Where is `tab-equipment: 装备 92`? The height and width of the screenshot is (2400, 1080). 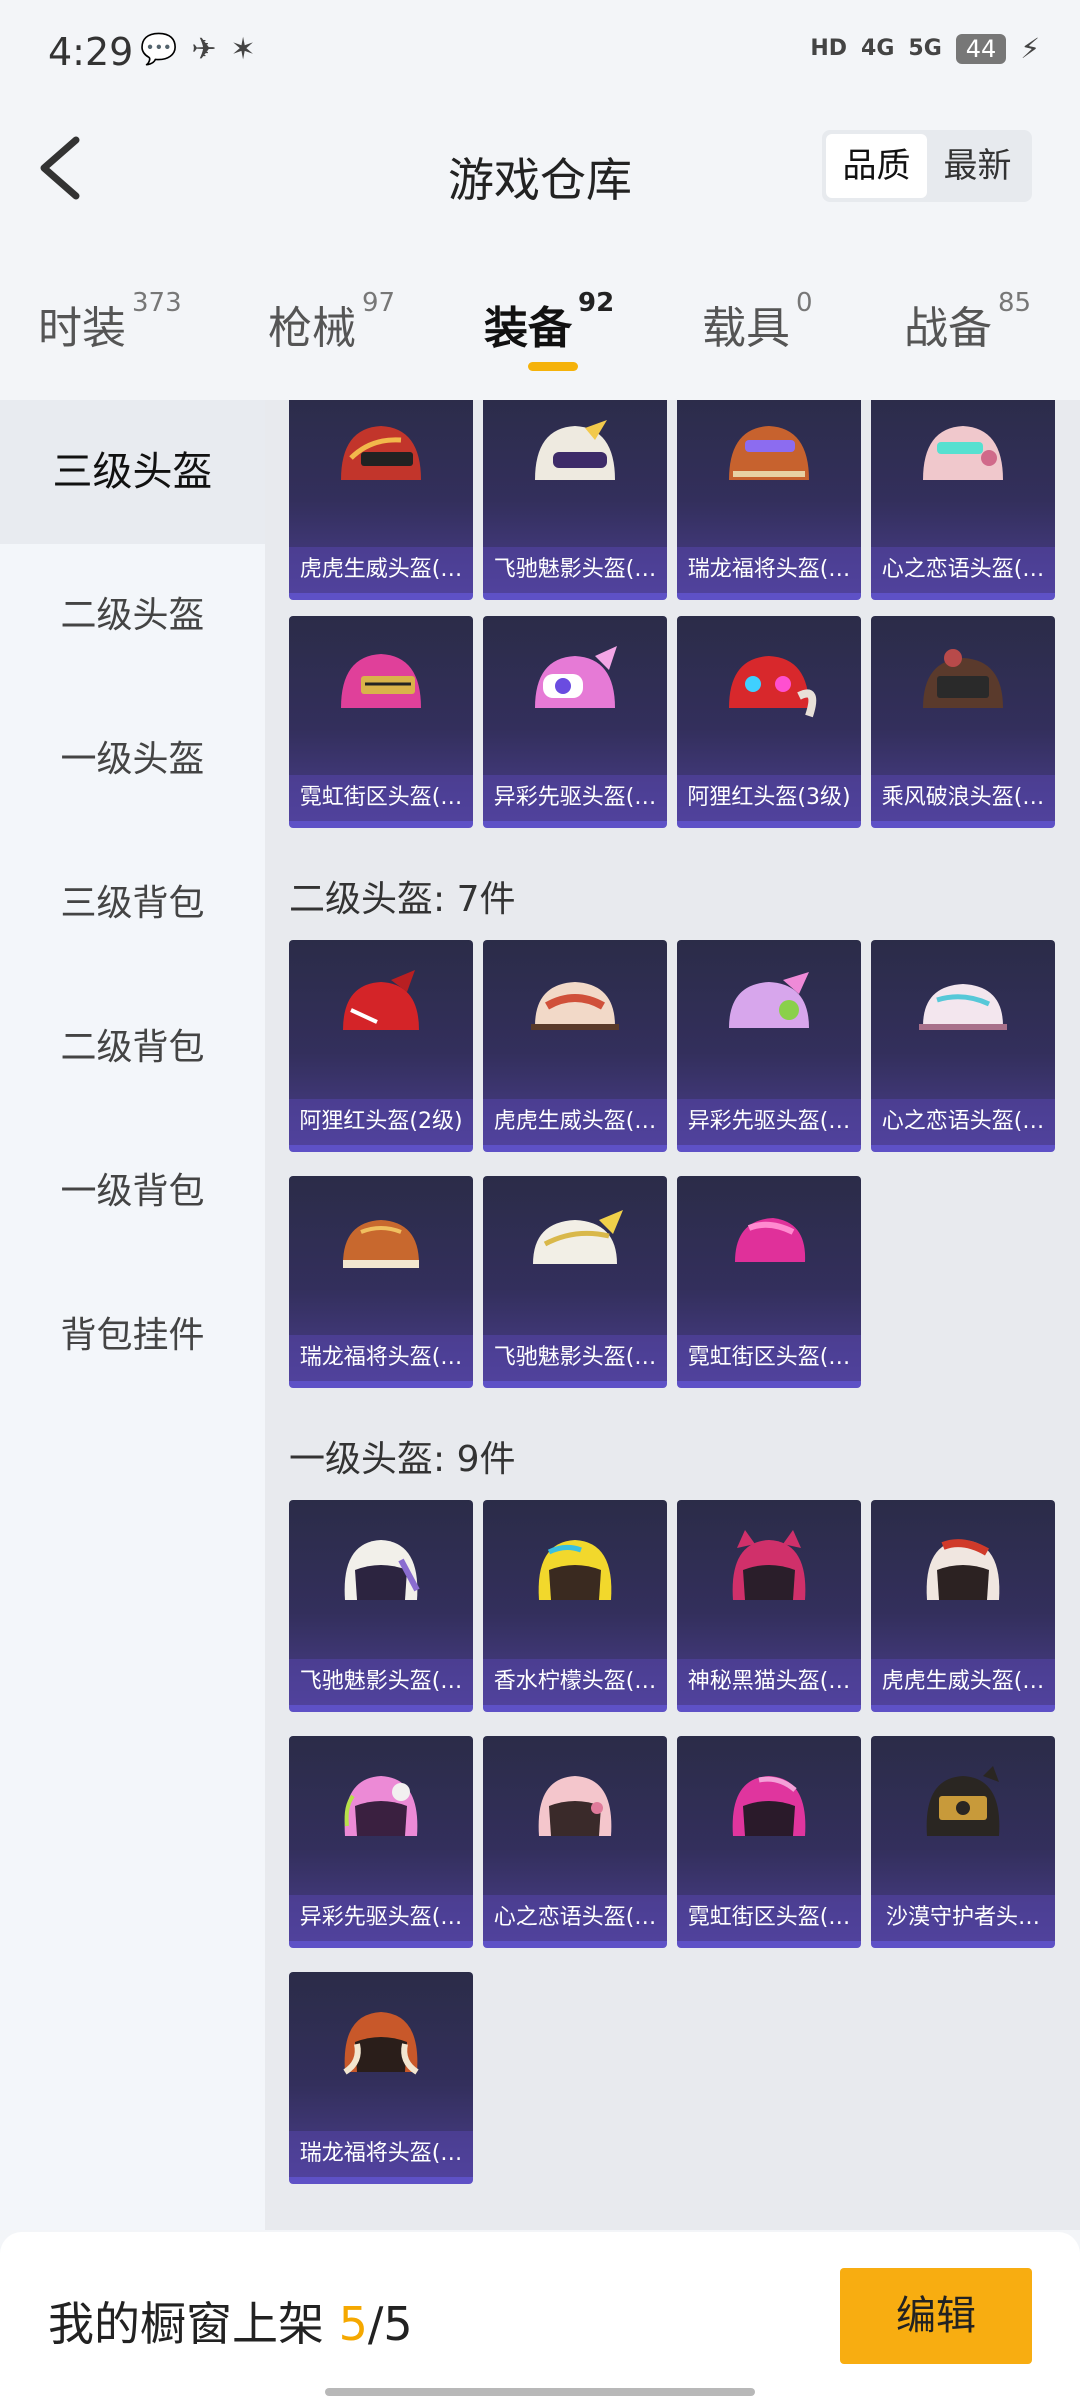
tab-equipment: 装备 92 is located at coordinates (549, 322).